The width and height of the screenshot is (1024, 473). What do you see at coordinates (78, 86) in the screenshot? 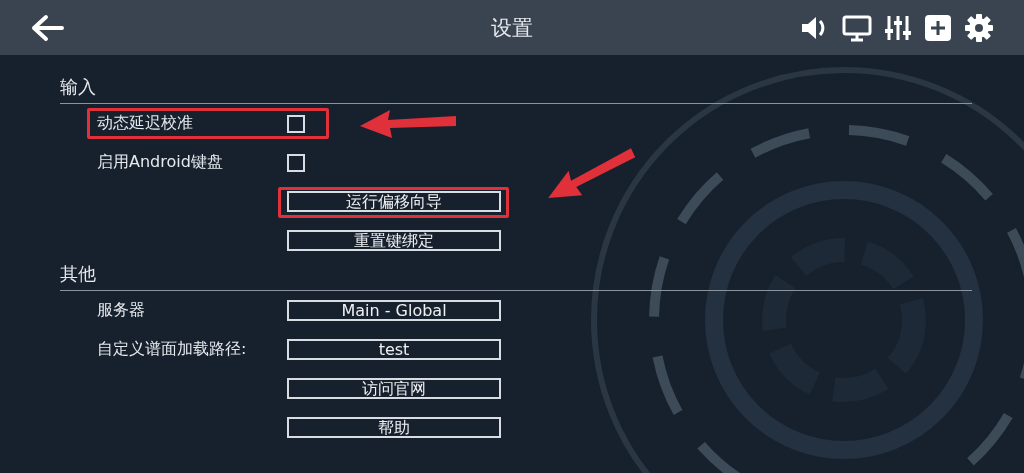
I see `section-heading: 输入` at bounding box center [78, 86].